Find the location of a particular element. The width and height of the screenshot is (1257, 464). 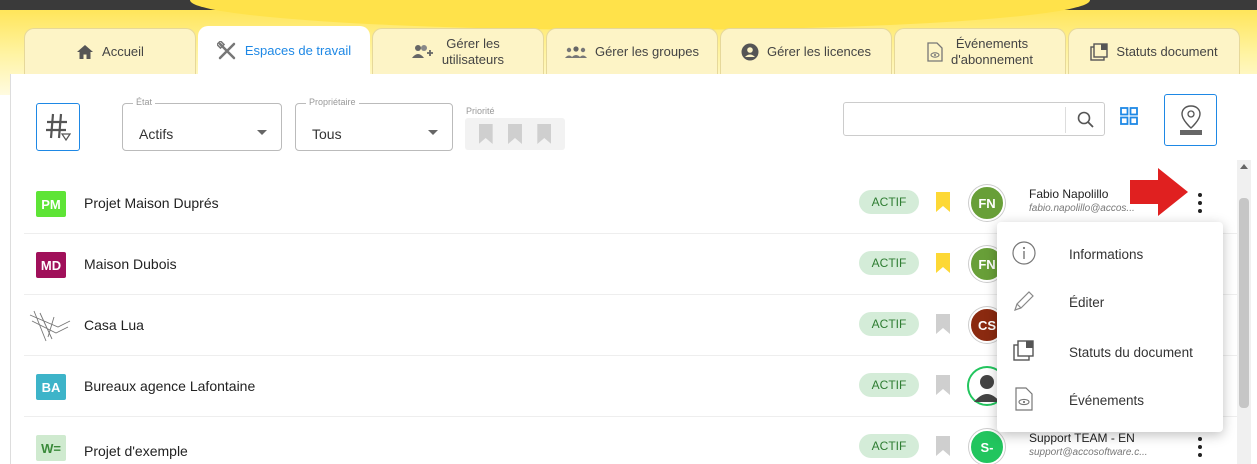

menu-item-statuts-document: Statuts du document is located at coordinates (1110, 352).